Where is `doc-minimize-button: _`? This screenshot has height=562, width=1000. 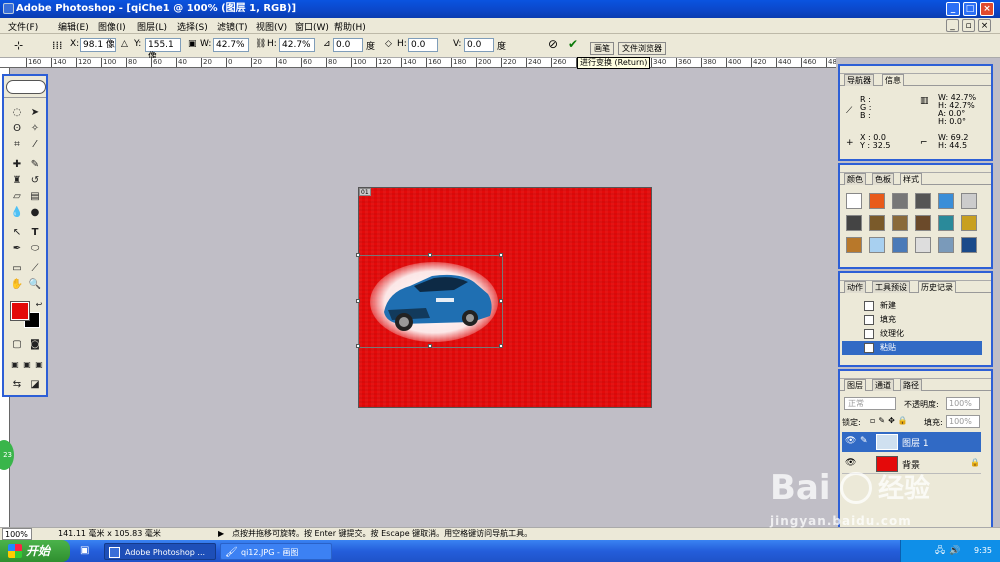
doc-minimize-button: _ is located at coordinates (952, 25).